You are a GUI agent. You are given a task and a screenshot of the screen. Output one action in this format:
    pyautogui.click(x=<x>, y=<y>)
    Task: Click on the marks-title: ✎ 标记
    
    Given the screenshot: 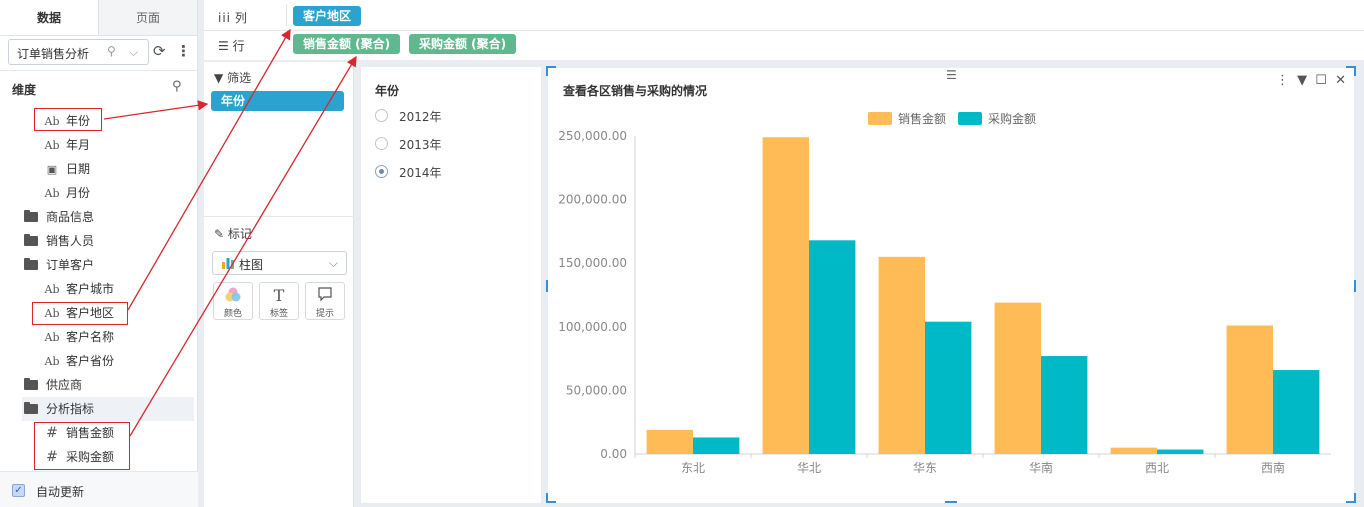 What is the action you would take?
    pyautogui.click(x=233, y=233)
    